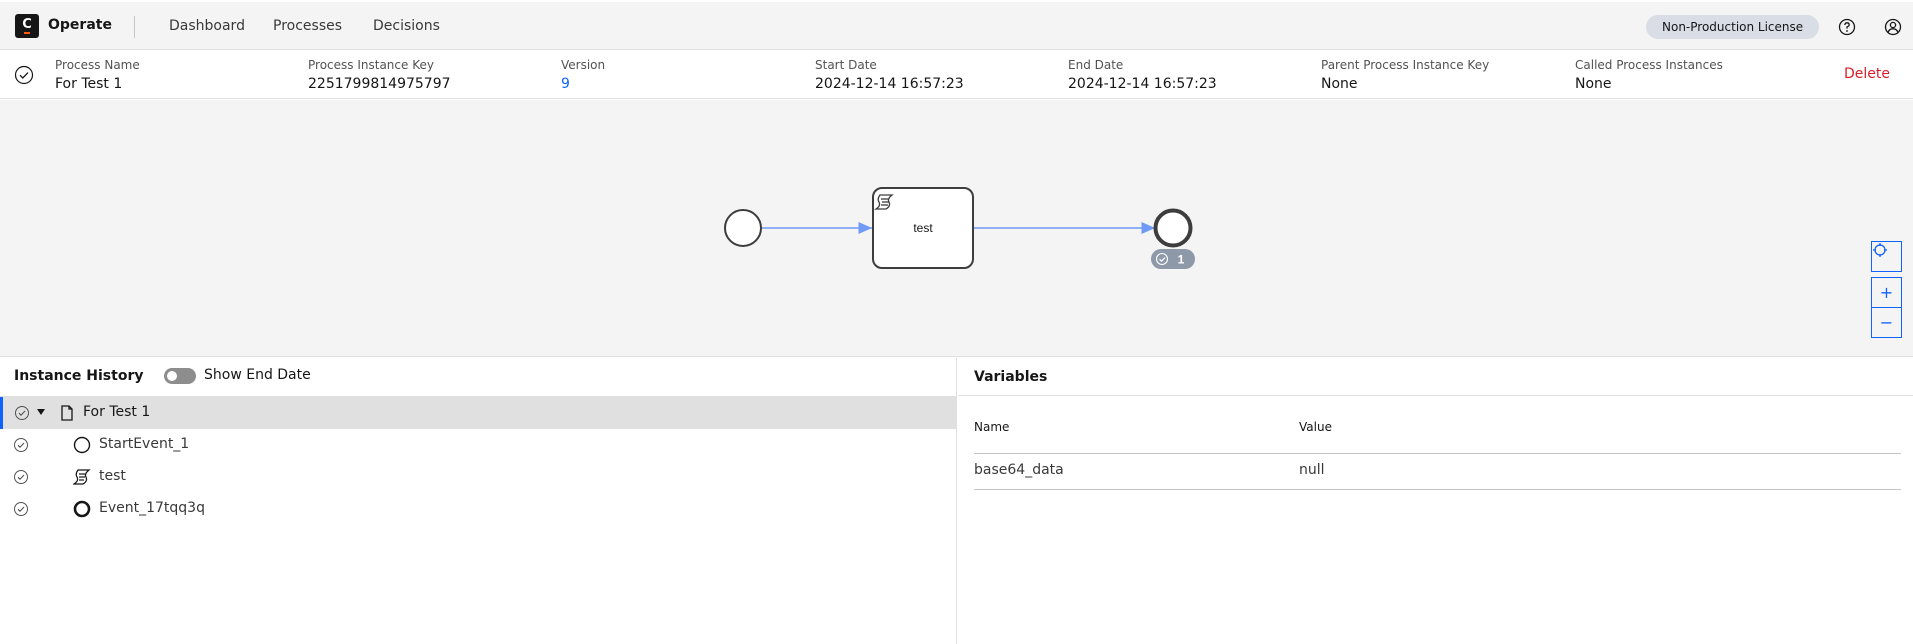  What do you see at coordinates (1437, 437) in the screenshot?
I see `variables-table-header: Name Value` at bounding box center [1437, 437].